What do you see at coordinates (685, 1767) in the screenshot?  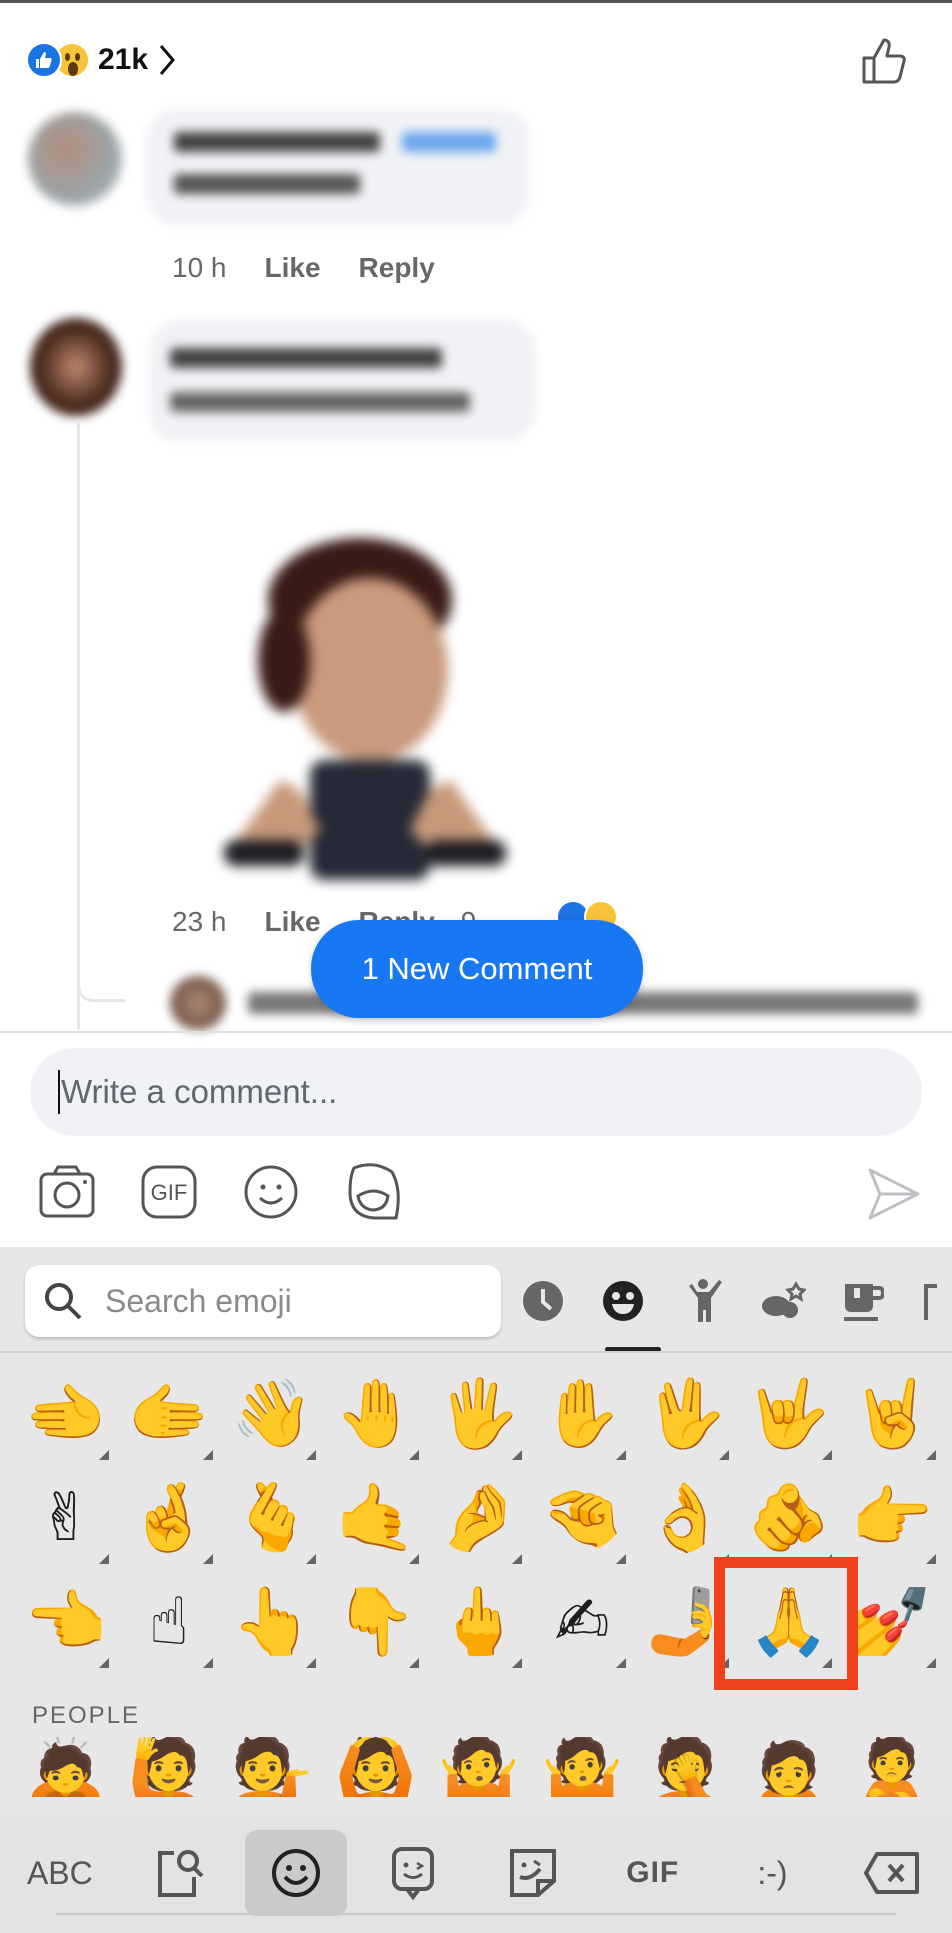 I see `emoji-key: 🤦` at bounding box center [685, 1767].